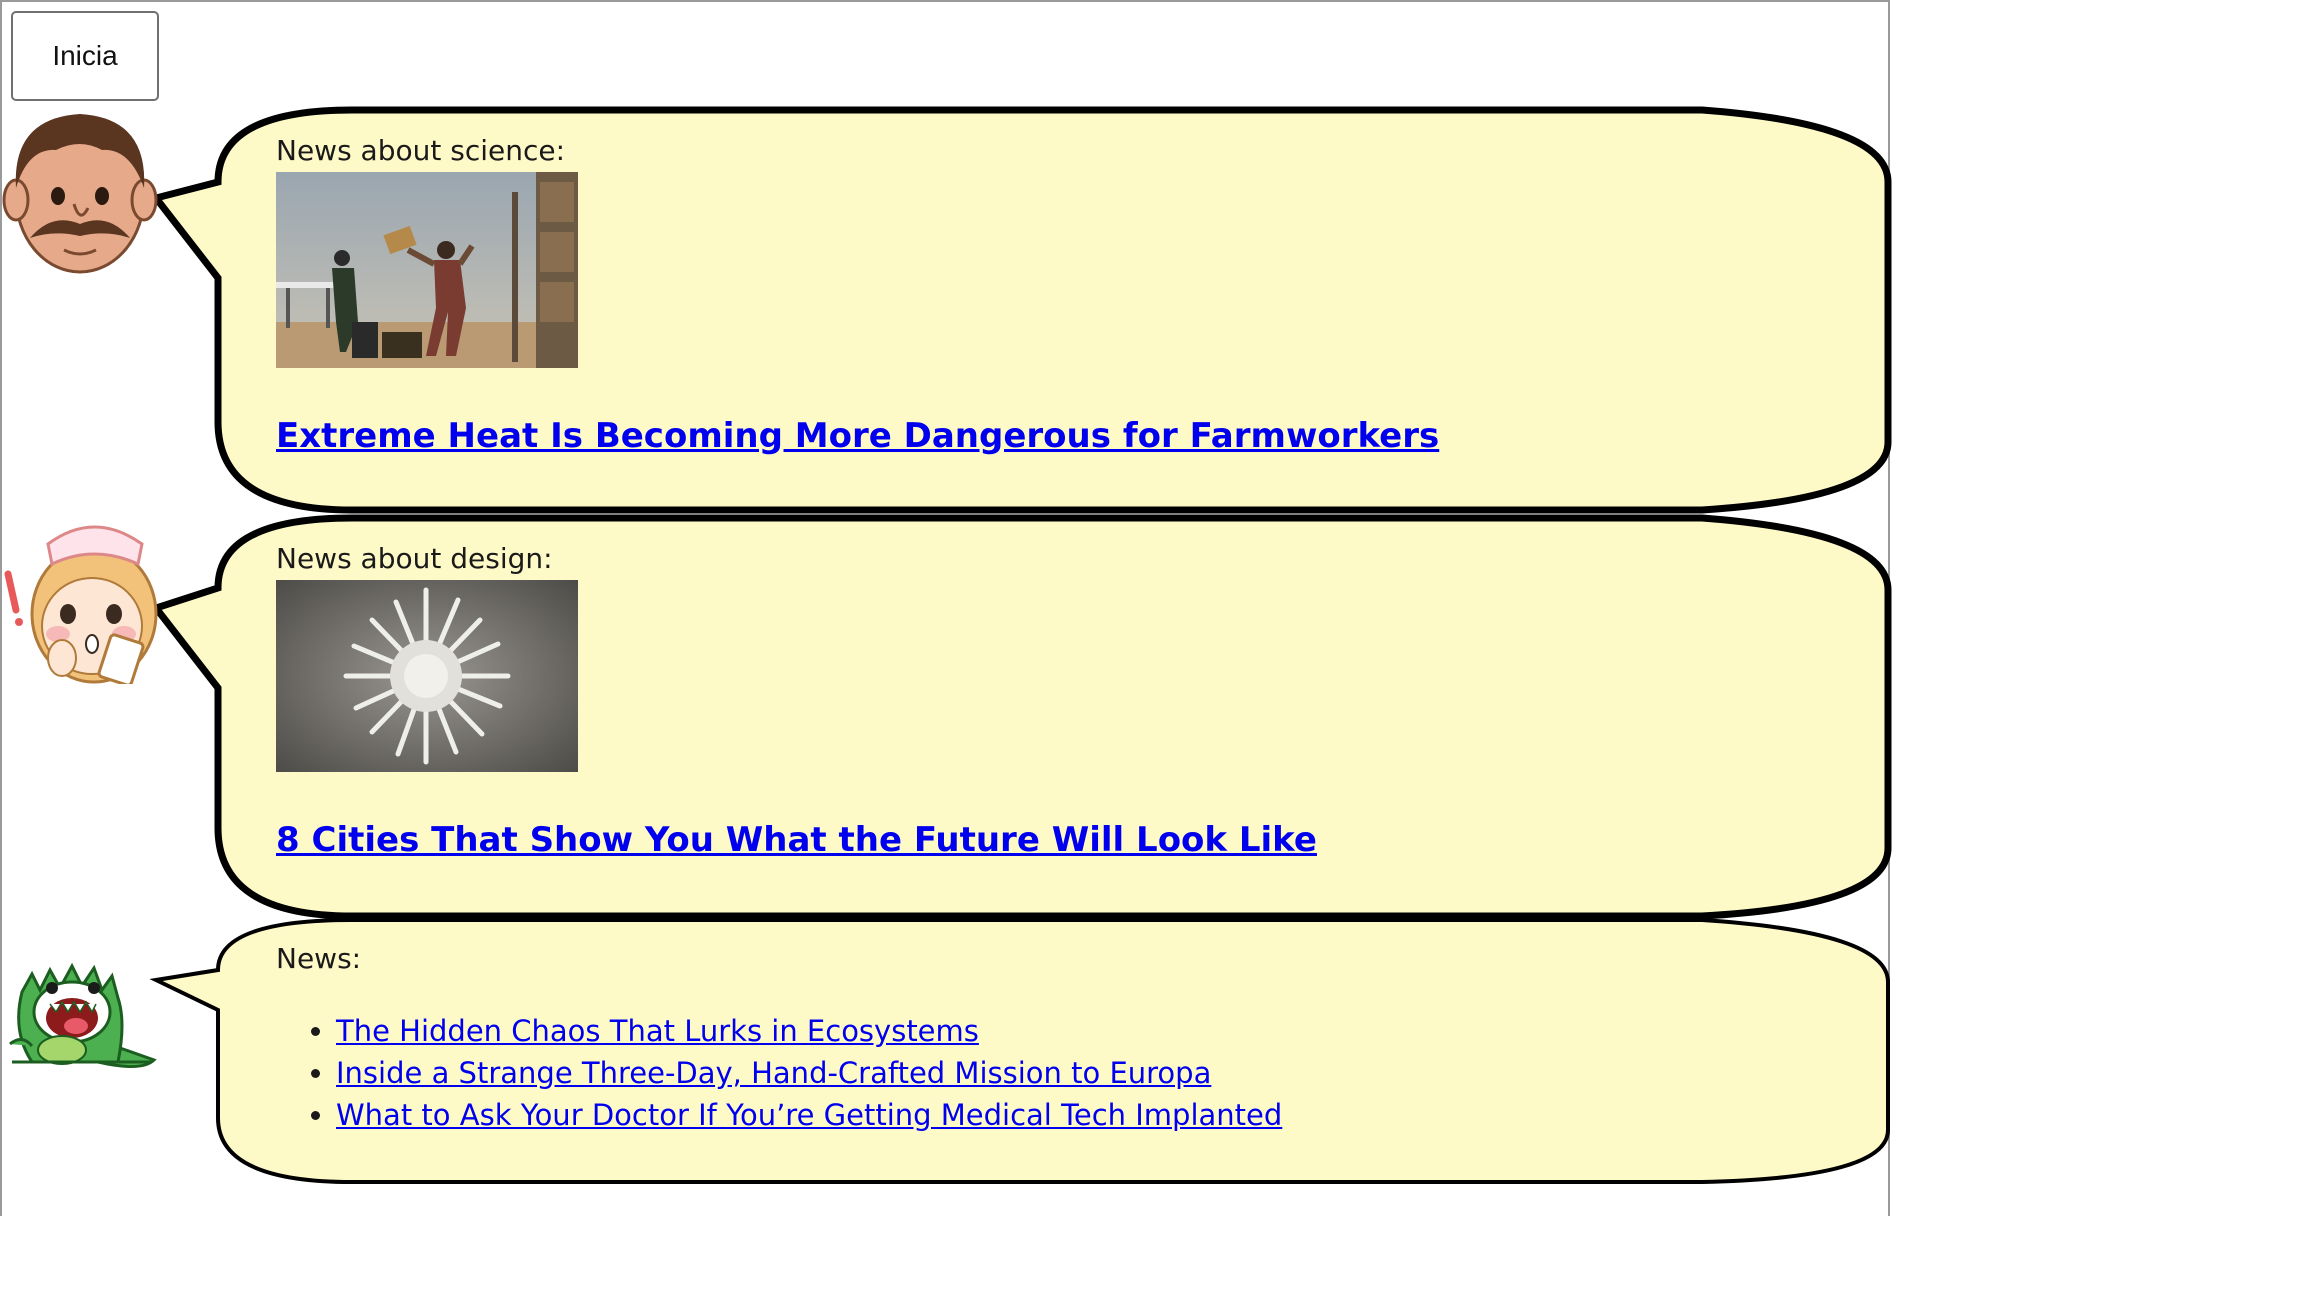  Describe the element at coordinates (421, 150) in the screenshot. I see `bubble-heading-science: News about science:` at that location.